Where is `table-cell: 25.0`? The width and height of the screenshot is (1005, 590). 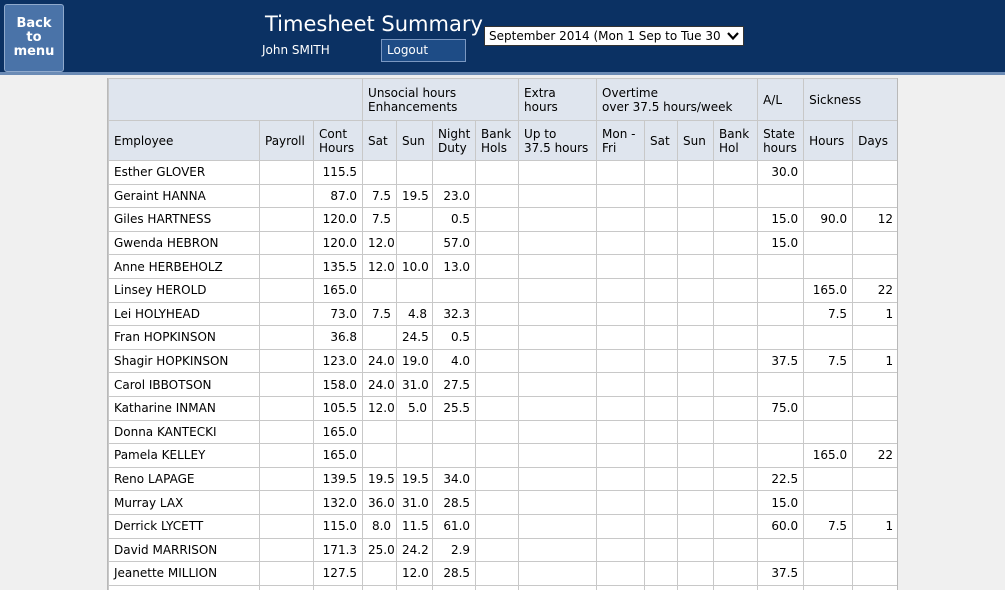 table-cell: 25.0 is located at coordinates (380, 550).